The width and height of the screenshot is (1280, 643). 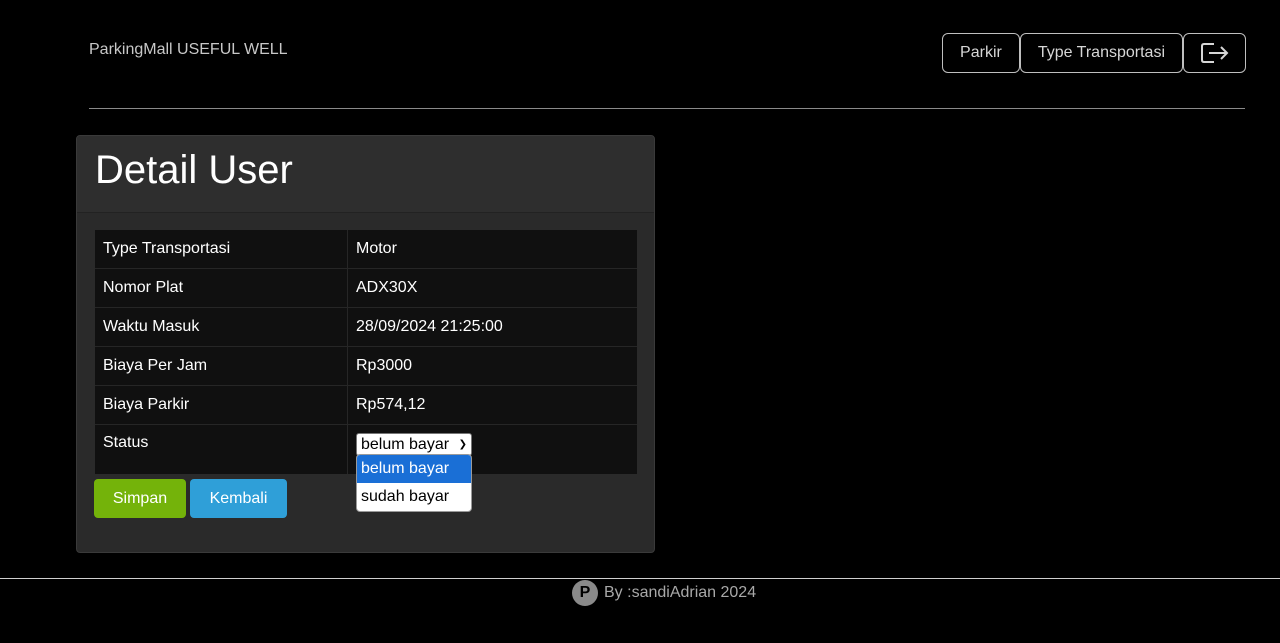 I want to click on table-row: Nomor Plat ADX30X, so click(x=366, y=288).